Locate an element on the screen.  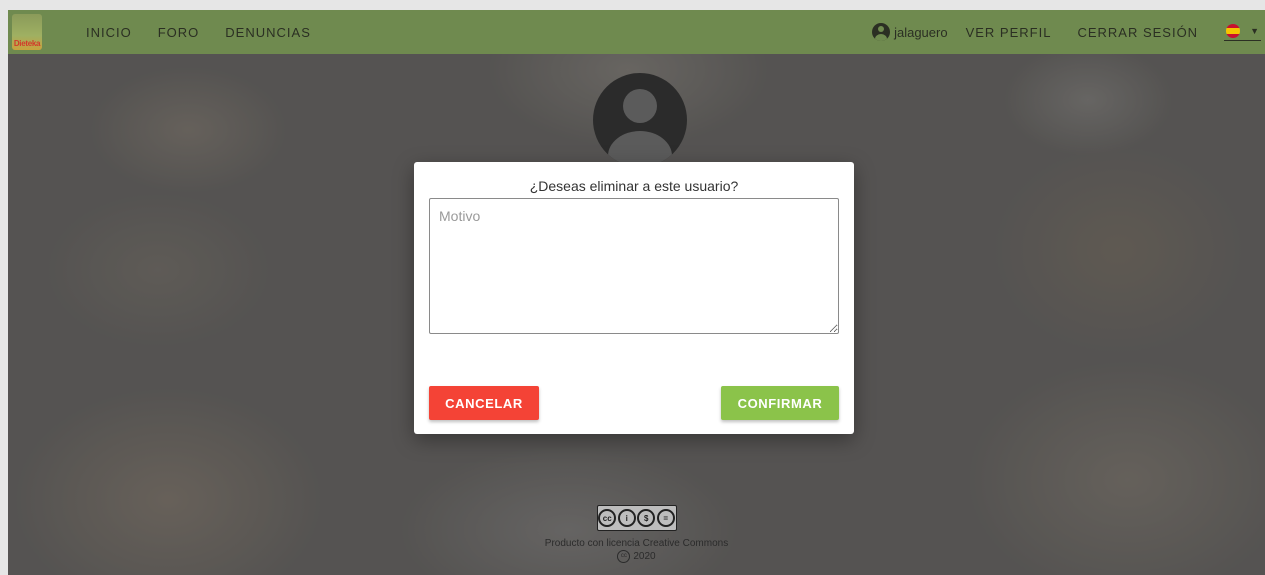
confirm-button: CONFIRMAR is located at coordinates (780, 403).